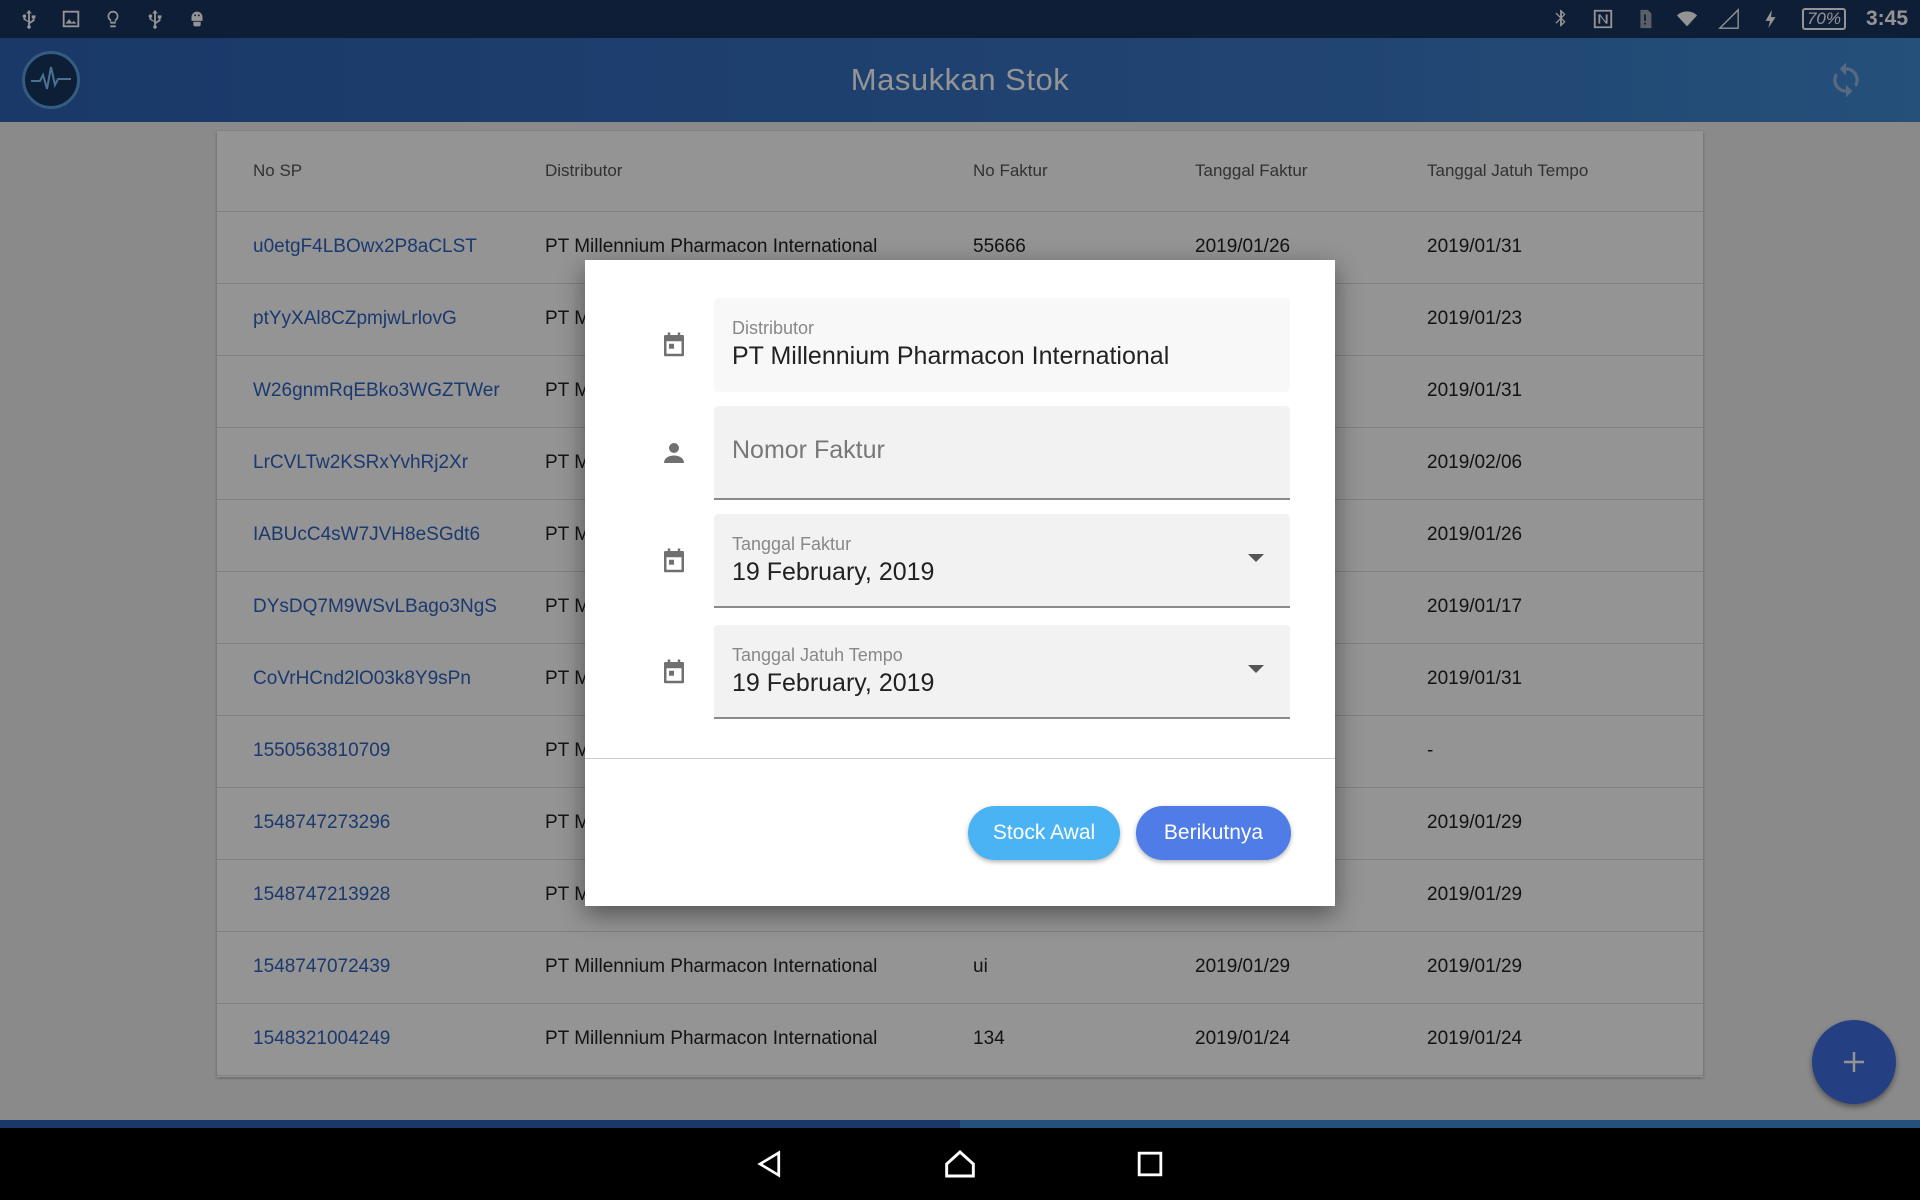  What do you see at coordinates (773, 328) in the screenshot?
I see `distributor-label: Distributor` at bounding box center [773, 328].